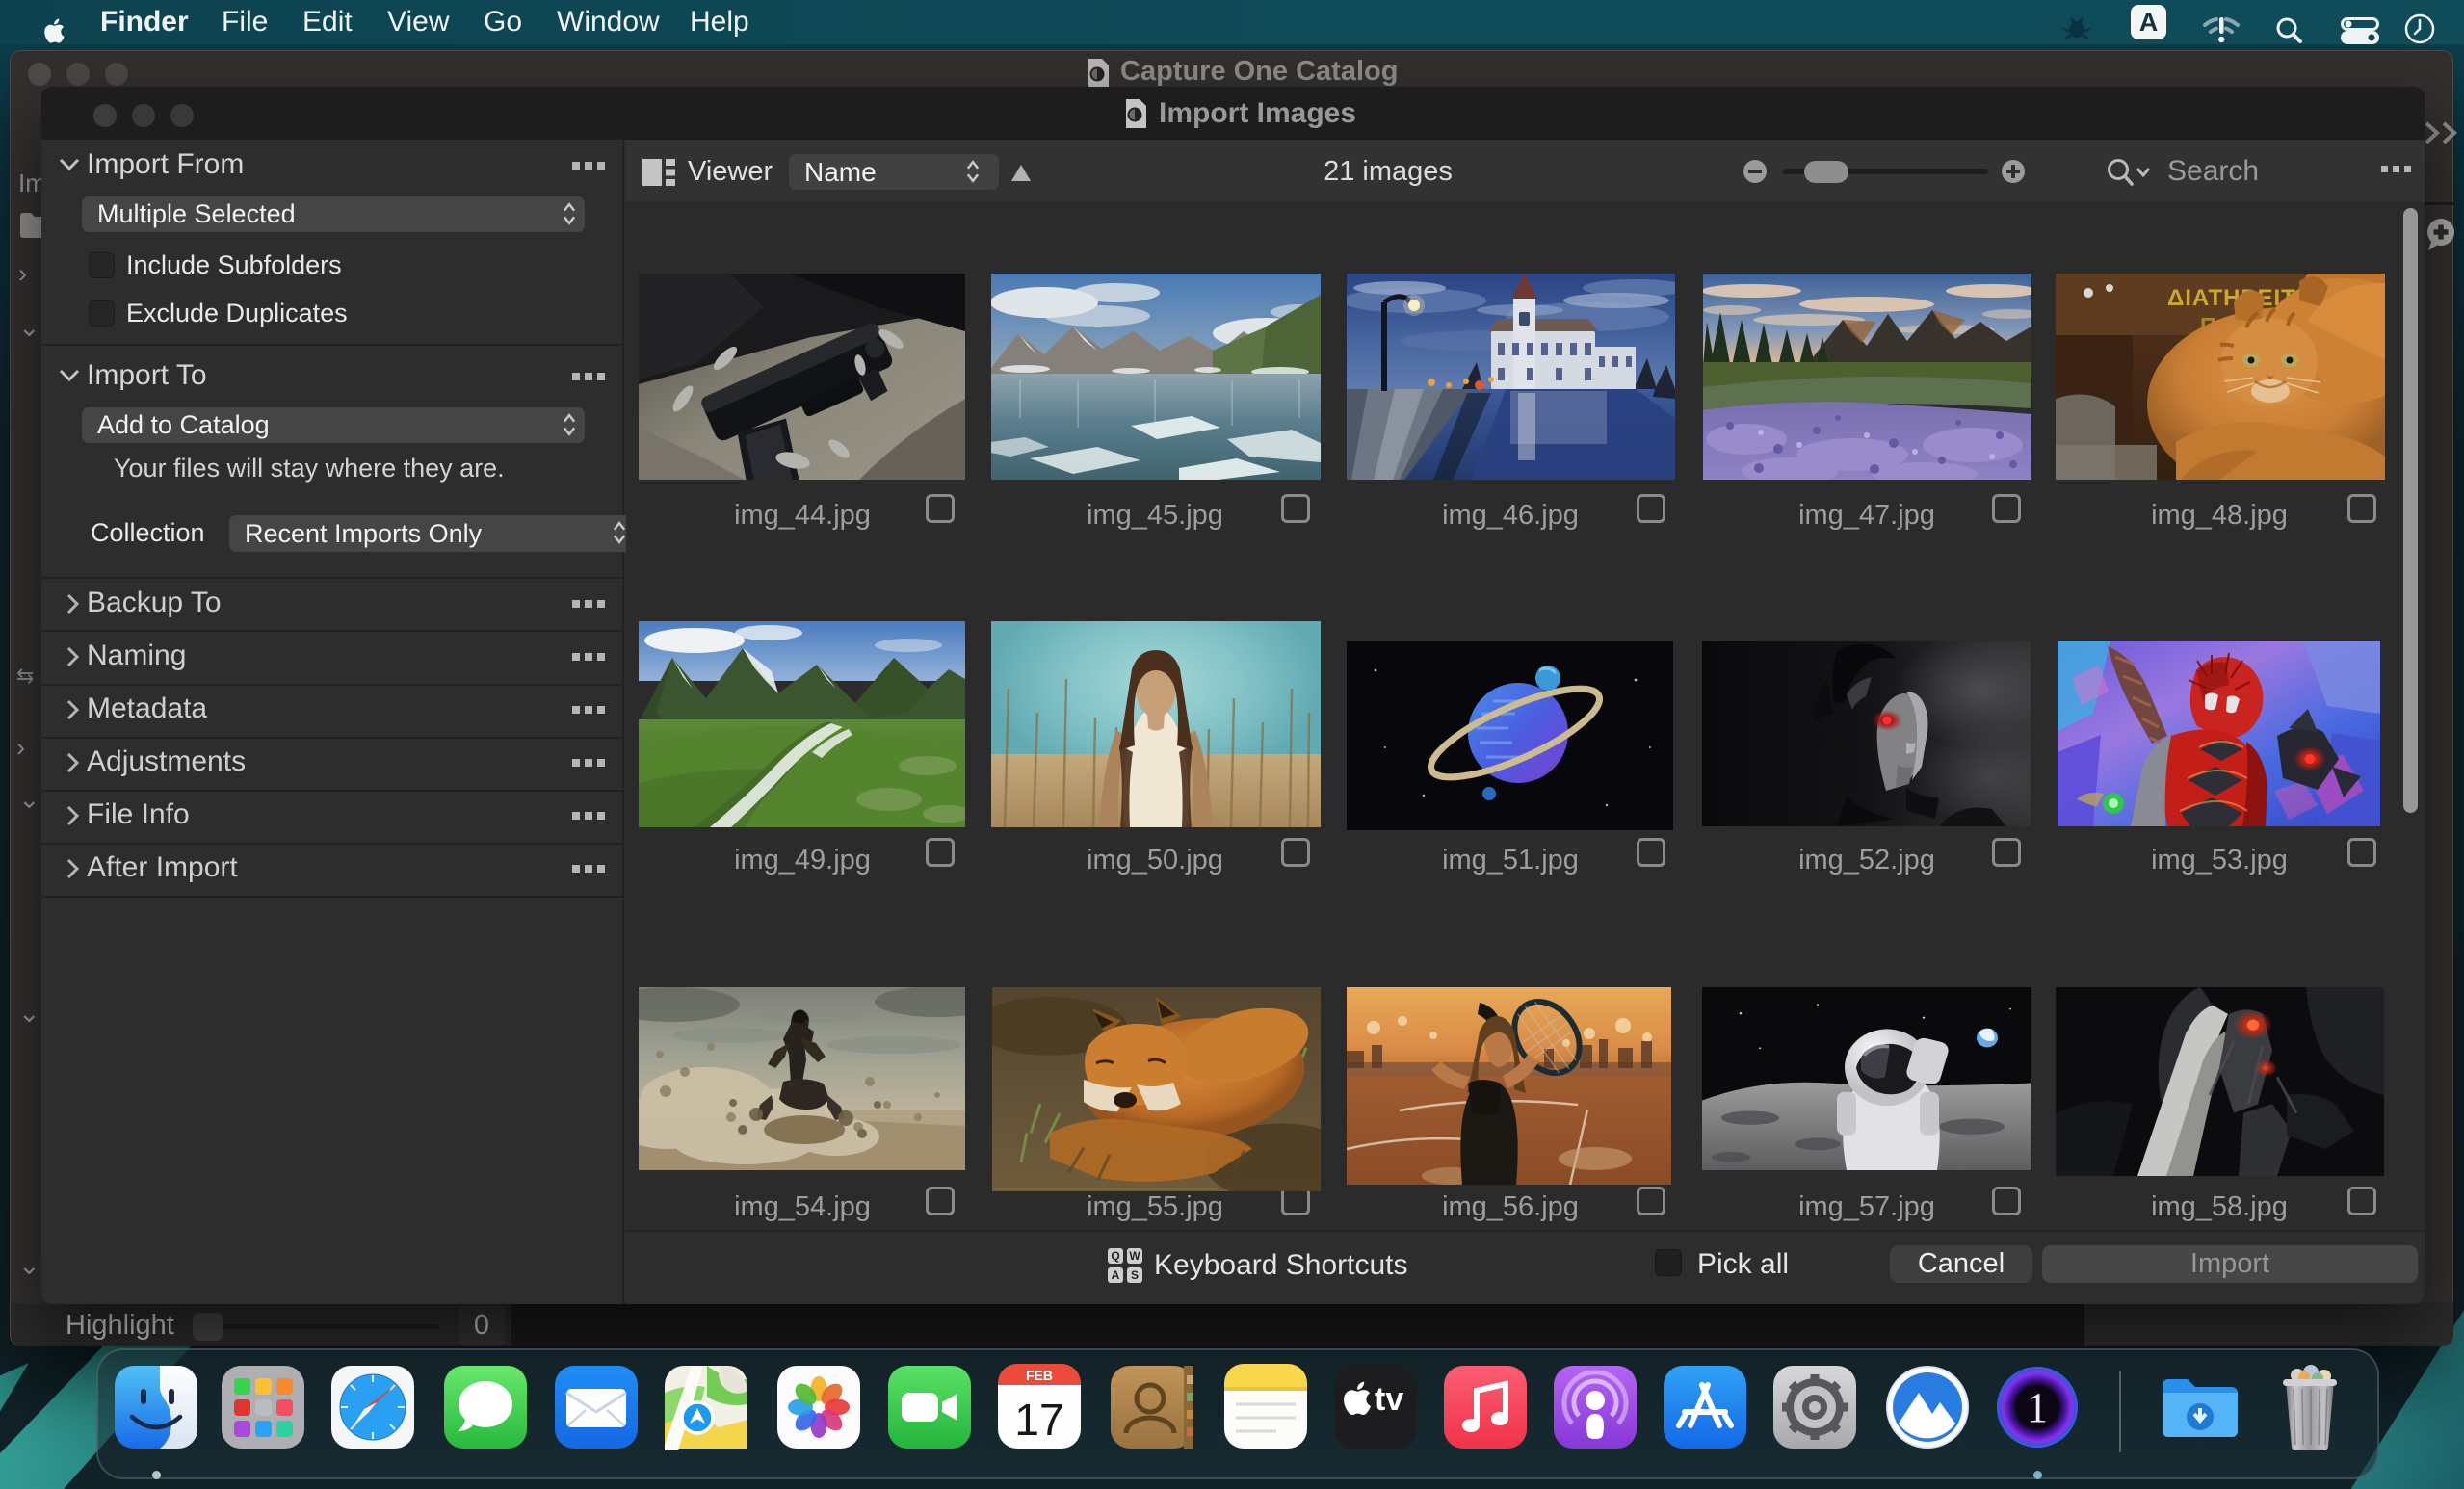  What do you see at coordinates (2038, 1407) in the screenshot?
I see `svg-text: 1` at bounding box center [2038, 1407].